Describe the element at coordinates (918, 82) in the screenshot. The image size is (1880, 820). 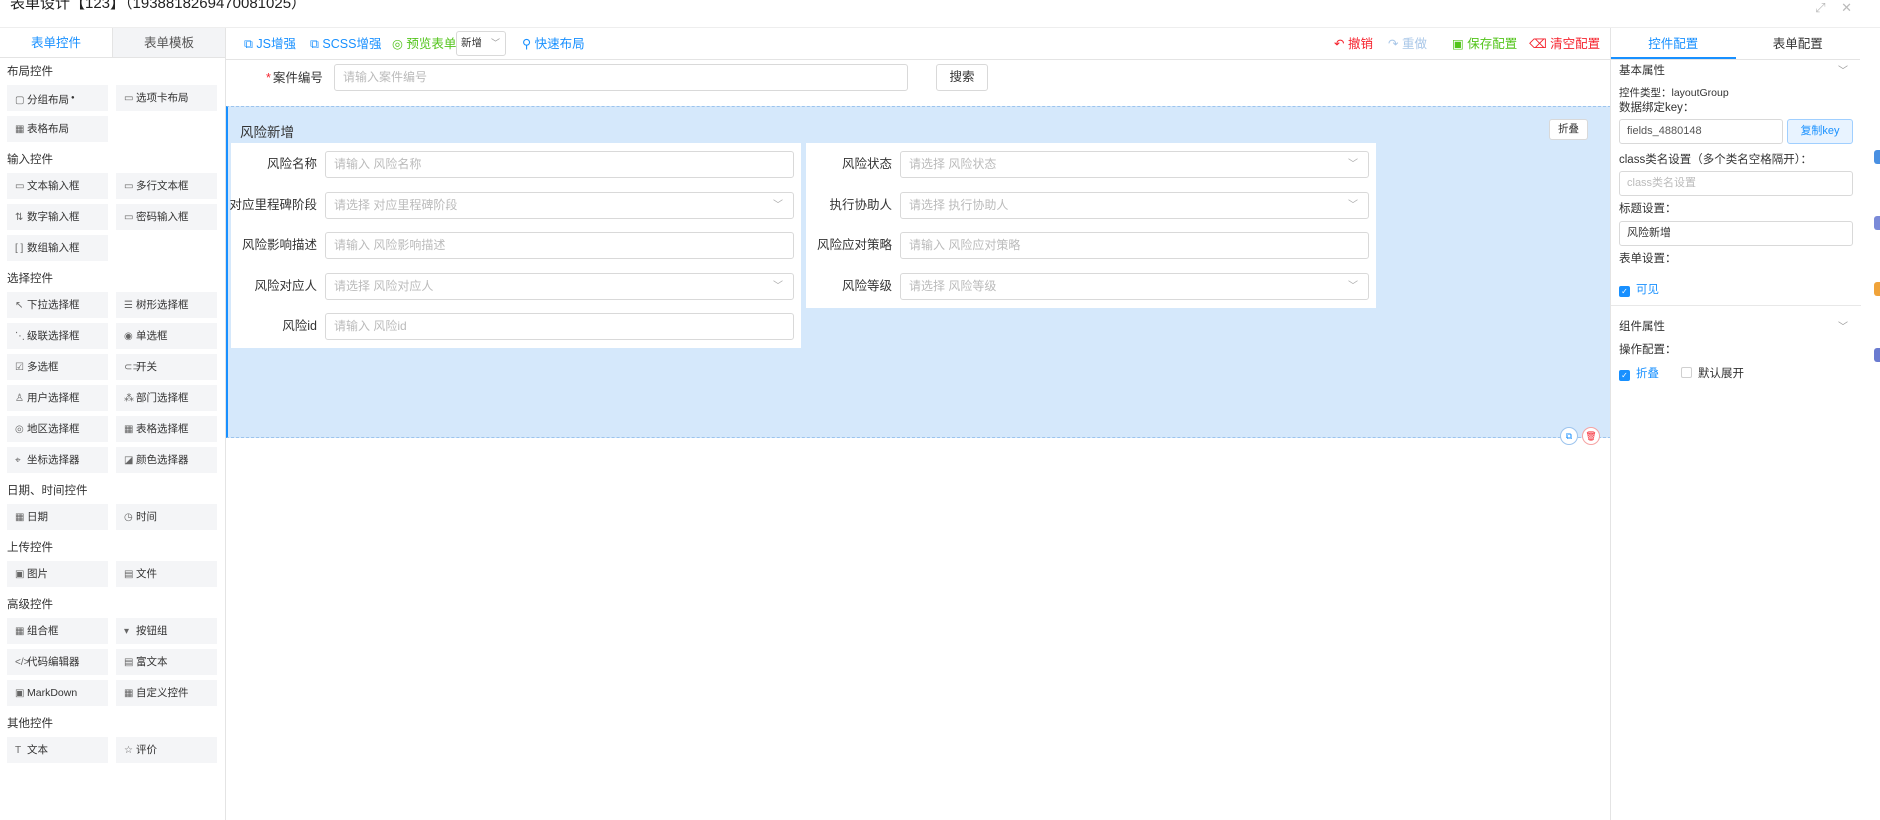
I see `search-row: * 案件编号 请输入案件编号 搜索` at that location.